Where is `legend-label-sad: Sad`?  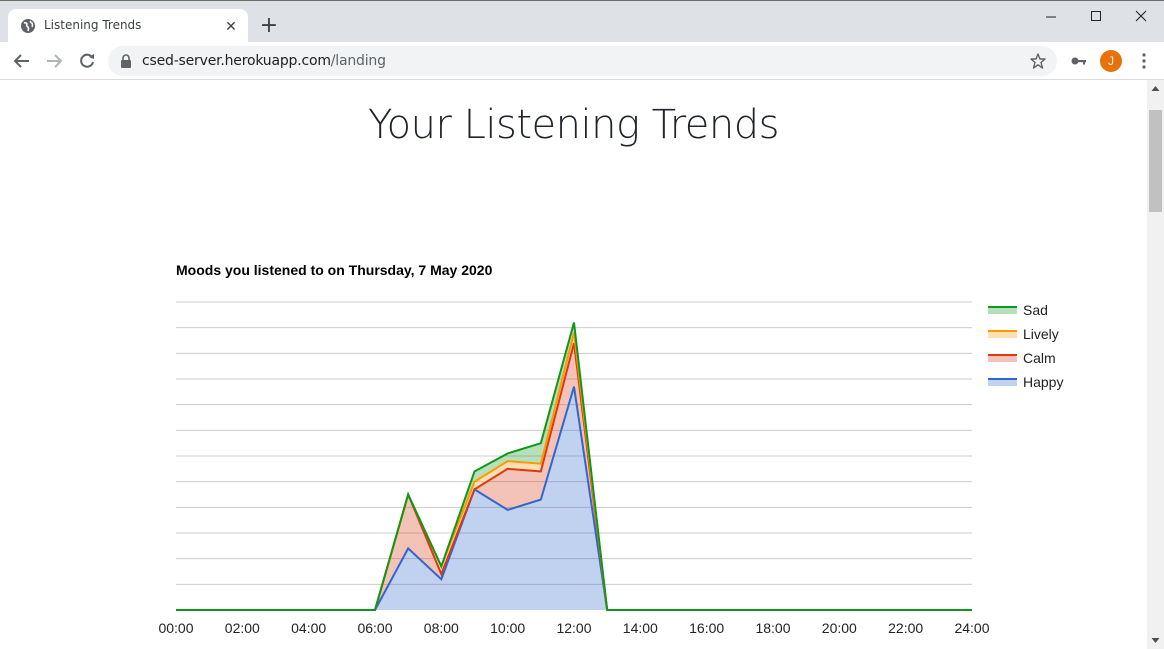 legend-label-sad: Sad is located at coordinates (1035, 310).